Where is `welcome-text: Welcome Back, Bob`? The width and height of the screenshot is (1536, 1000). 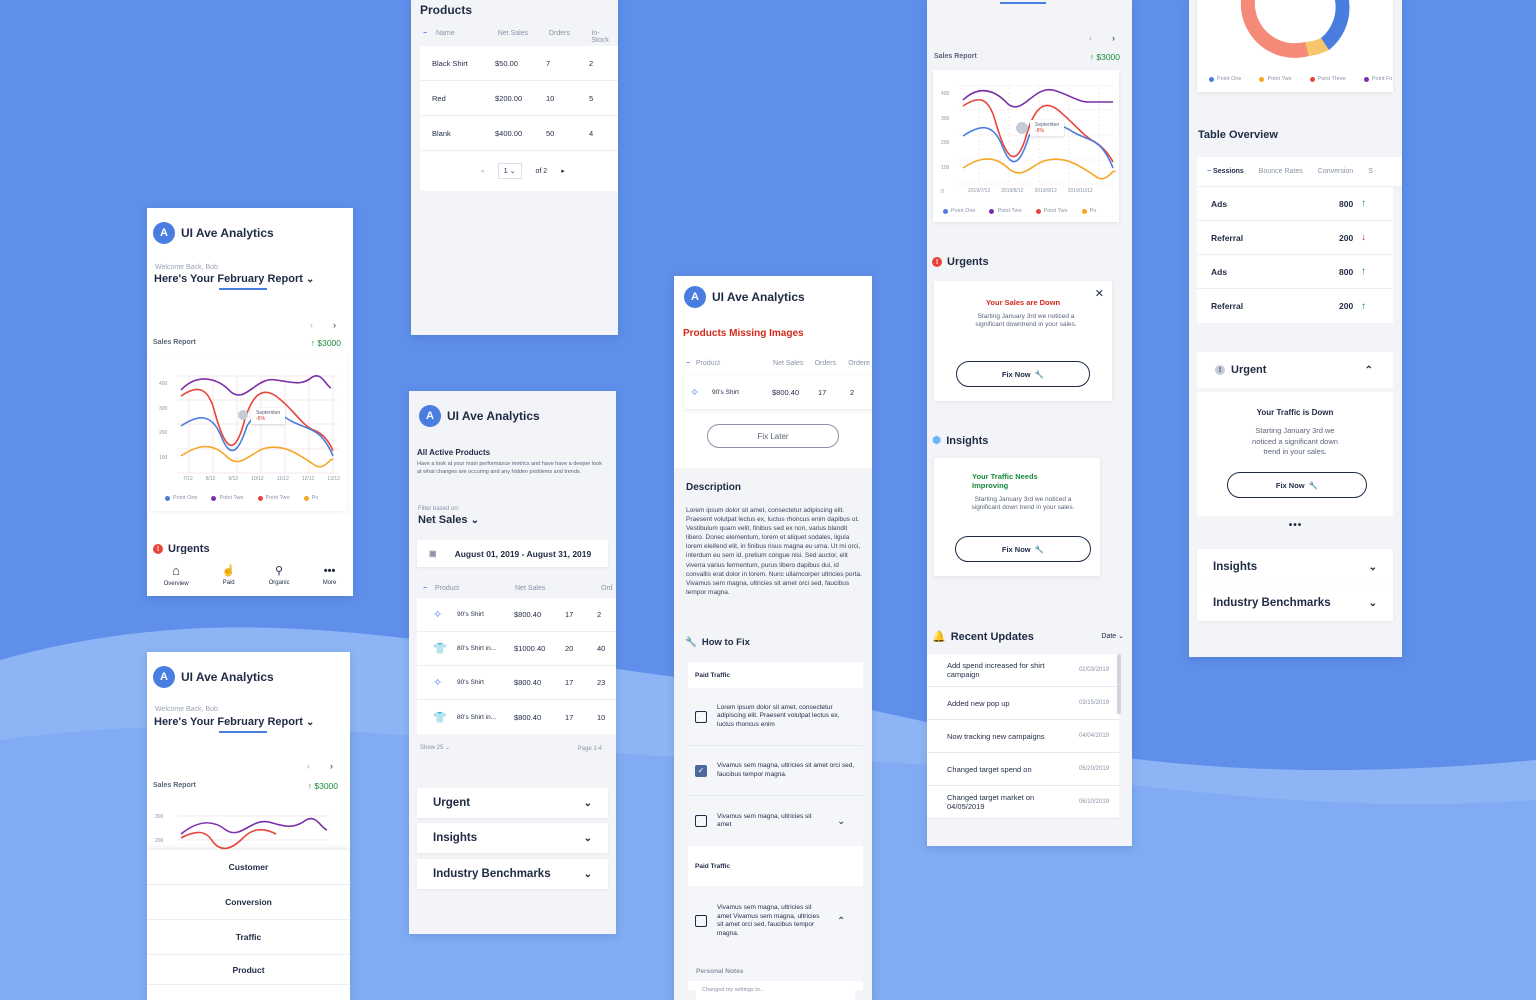 welcome-text: Welcome Back, Bob is located at coordinates (186, 267).